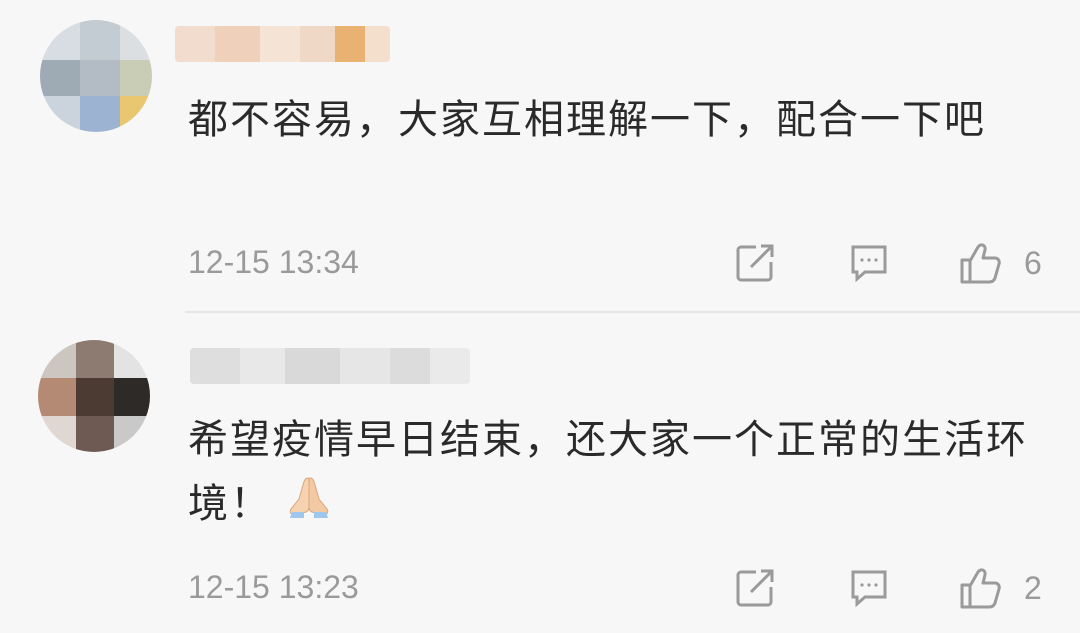 The width and height of the screenshot is (1080, 633). I want to click on like-button: 6, so click(1000, 263).